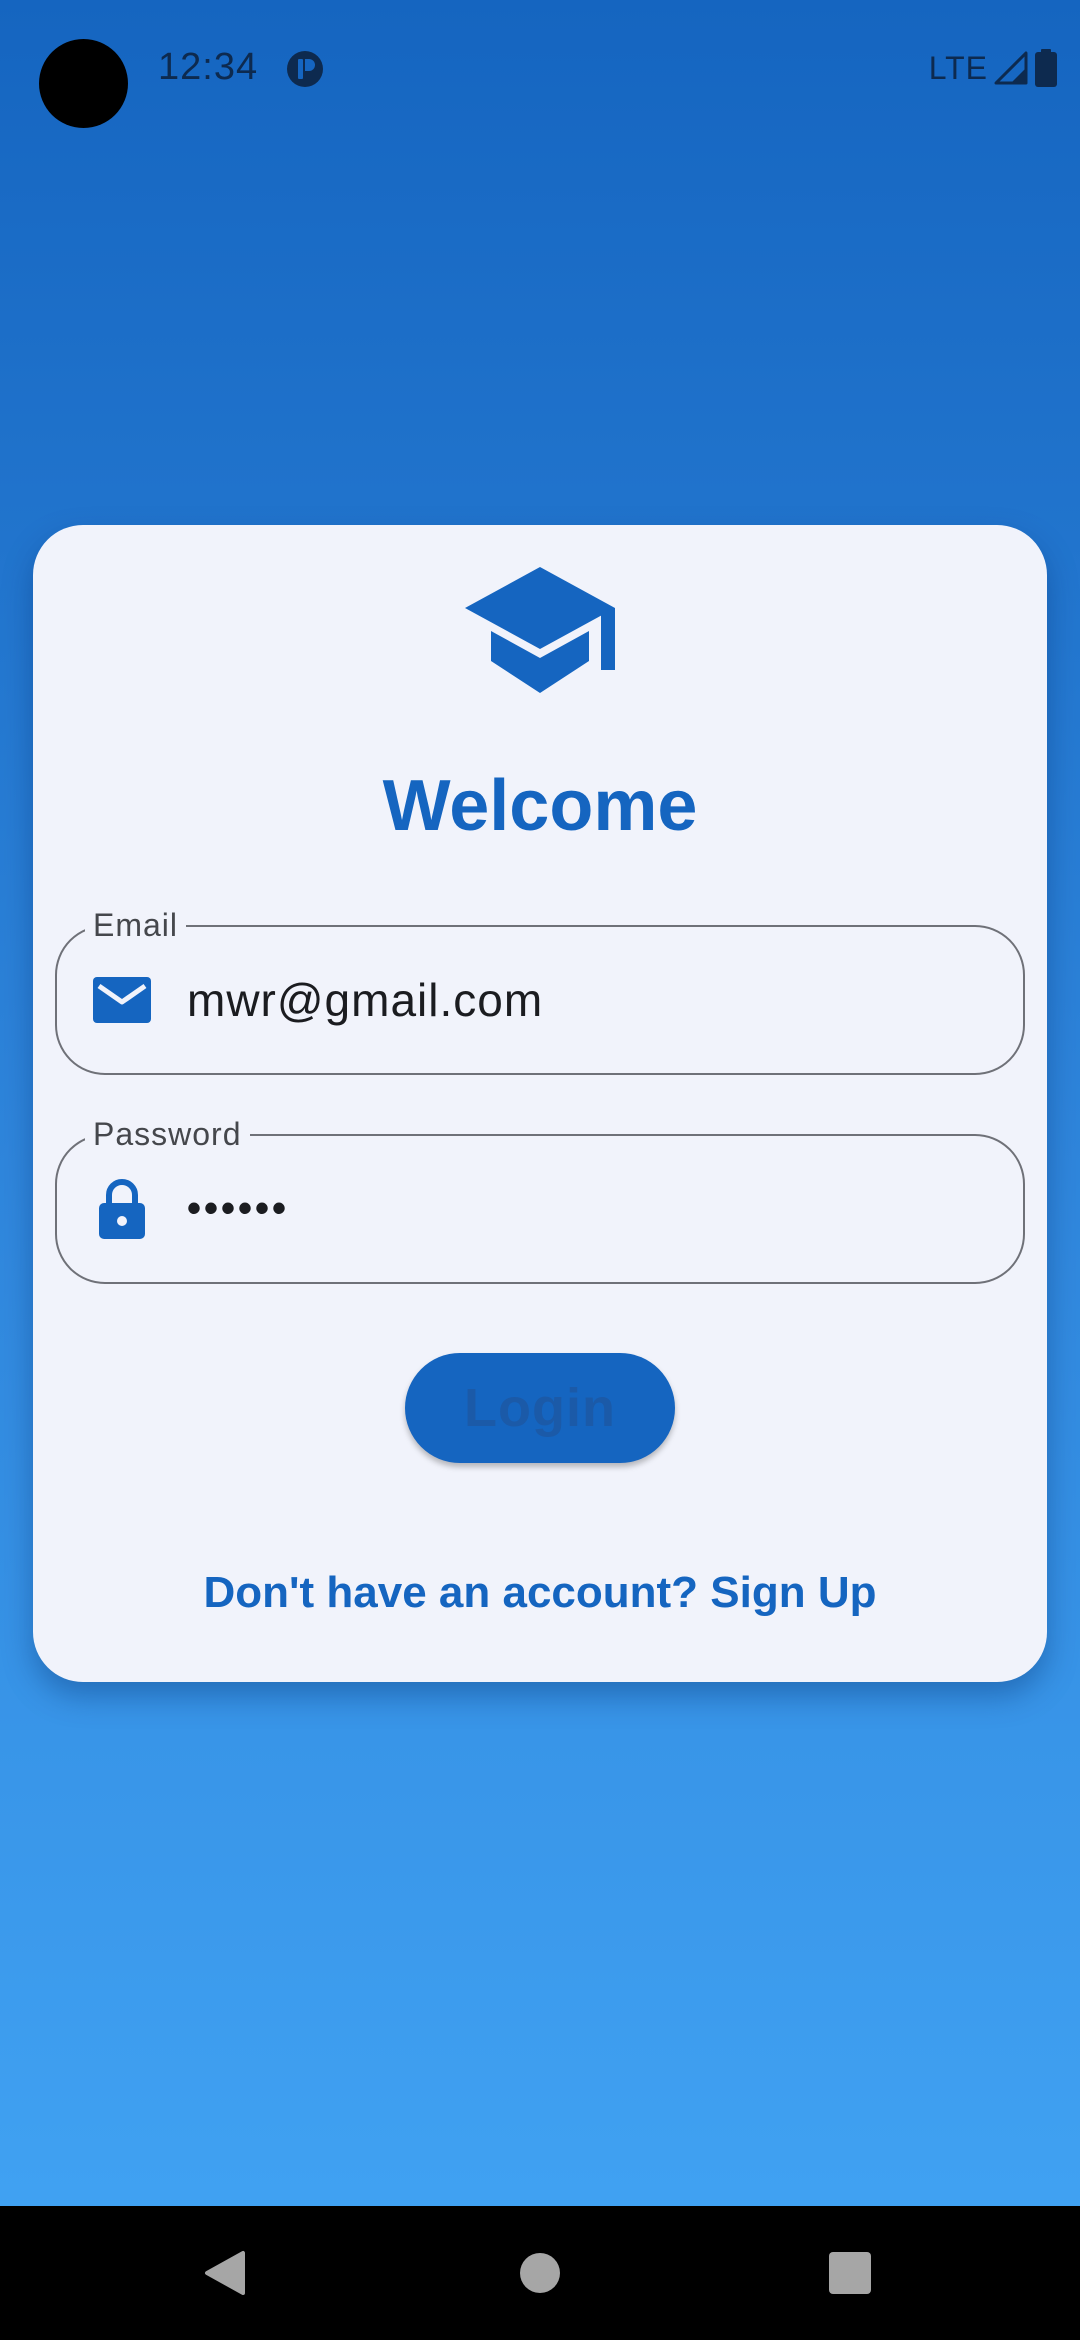 The image size is (1080, 2340). Describe the element at coordinates (167, 1134) in the screenshot. I see `password-field-label: Password` at that location.